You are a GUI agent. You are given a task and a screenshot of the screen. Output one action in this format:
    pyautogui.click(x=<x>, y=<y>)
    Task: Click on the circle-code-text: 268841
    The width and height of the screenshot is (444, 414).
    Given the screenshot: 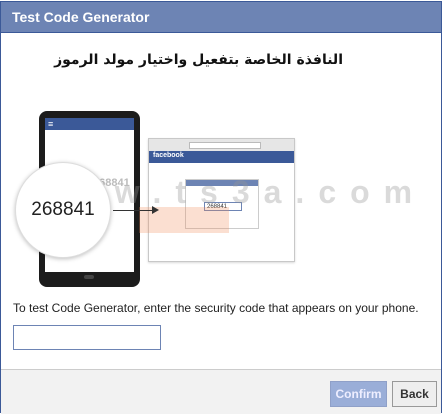 What is the action you would take?
    pyautogui.click(x=63, y=209)
    